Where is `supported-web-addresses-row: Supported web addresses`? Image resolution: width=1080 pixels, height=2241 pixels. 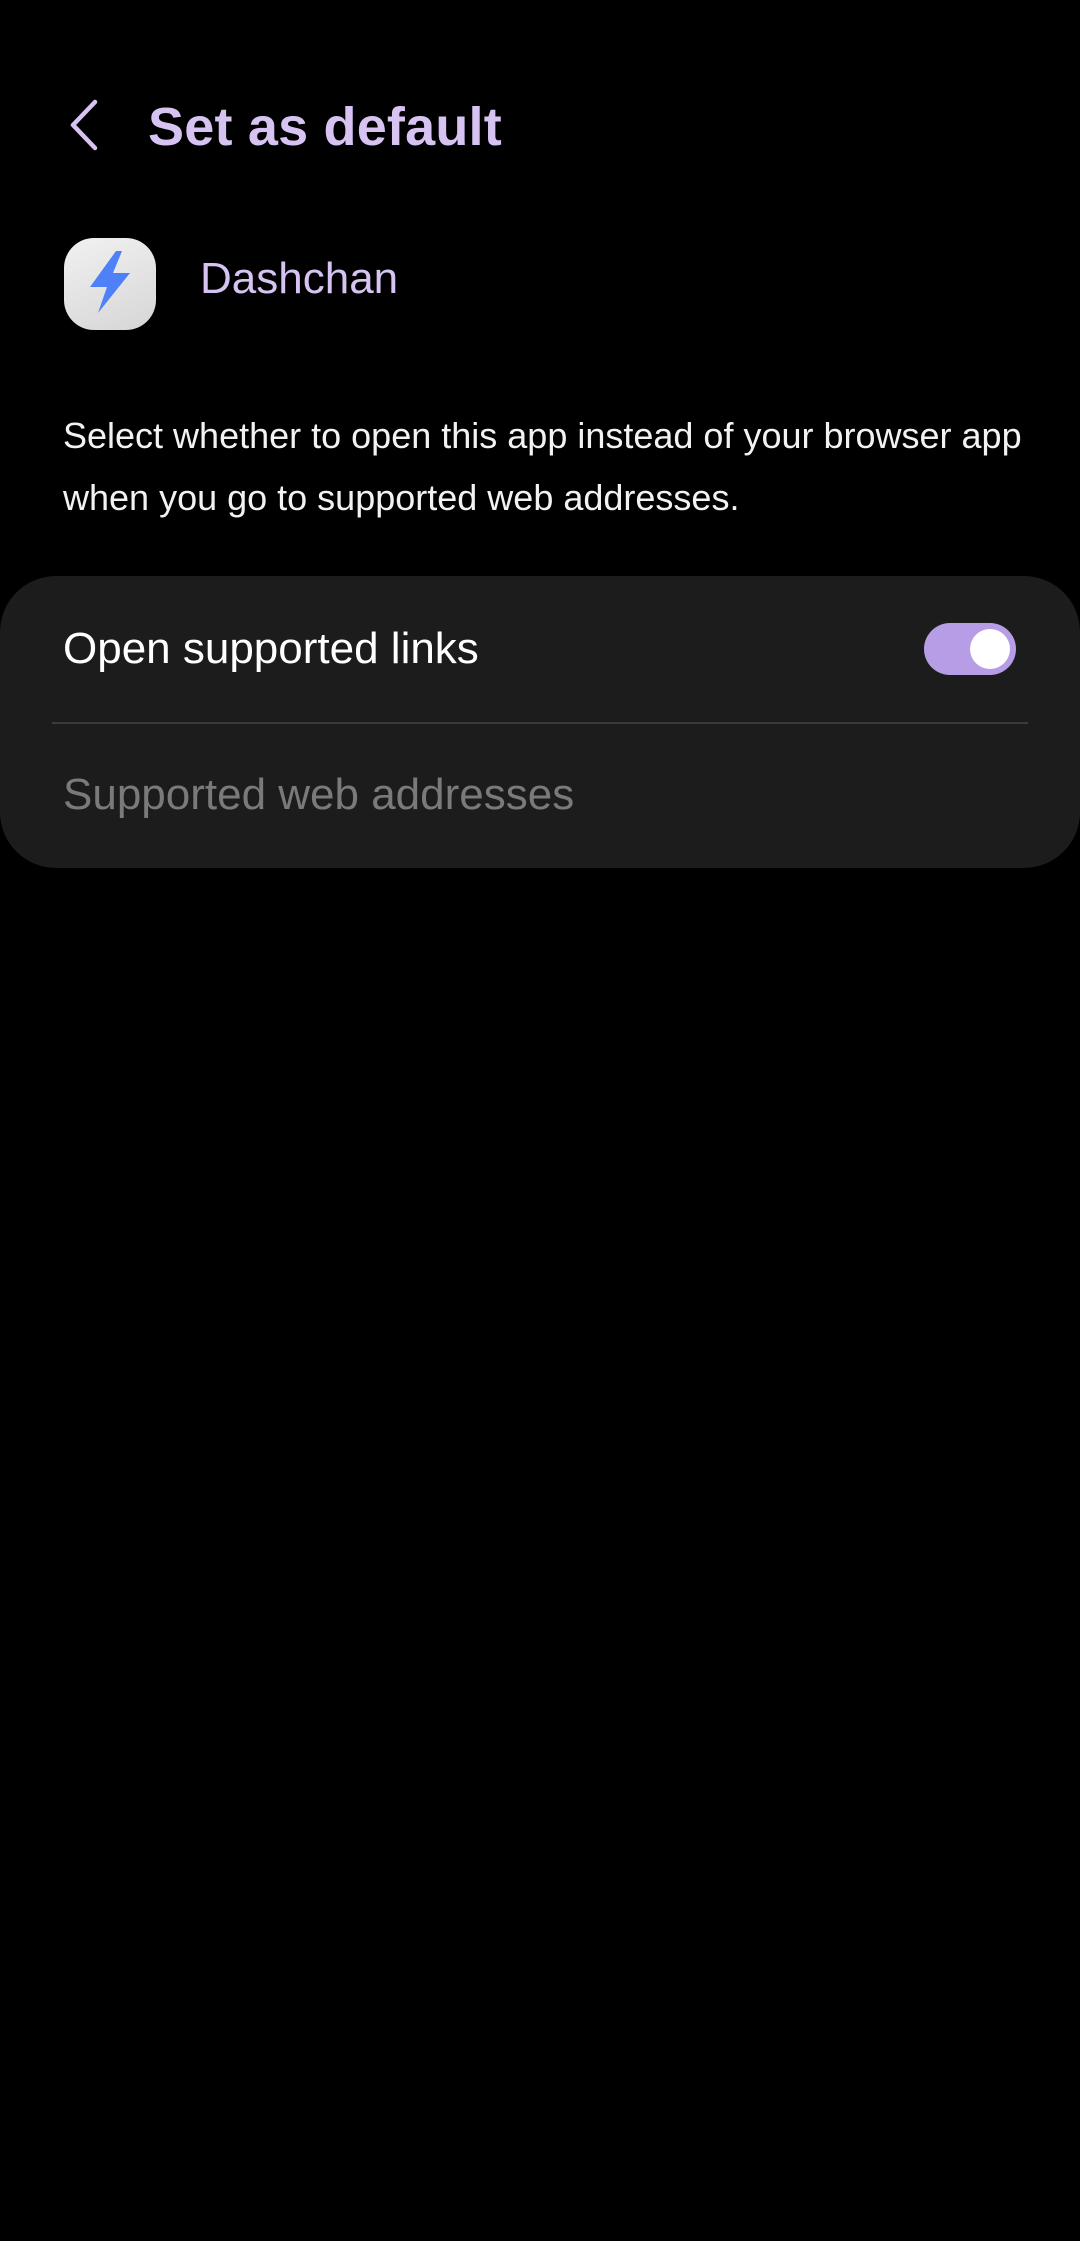 supported-web-addresses-row: Supported web addresses is located at coordinates (540, 796).